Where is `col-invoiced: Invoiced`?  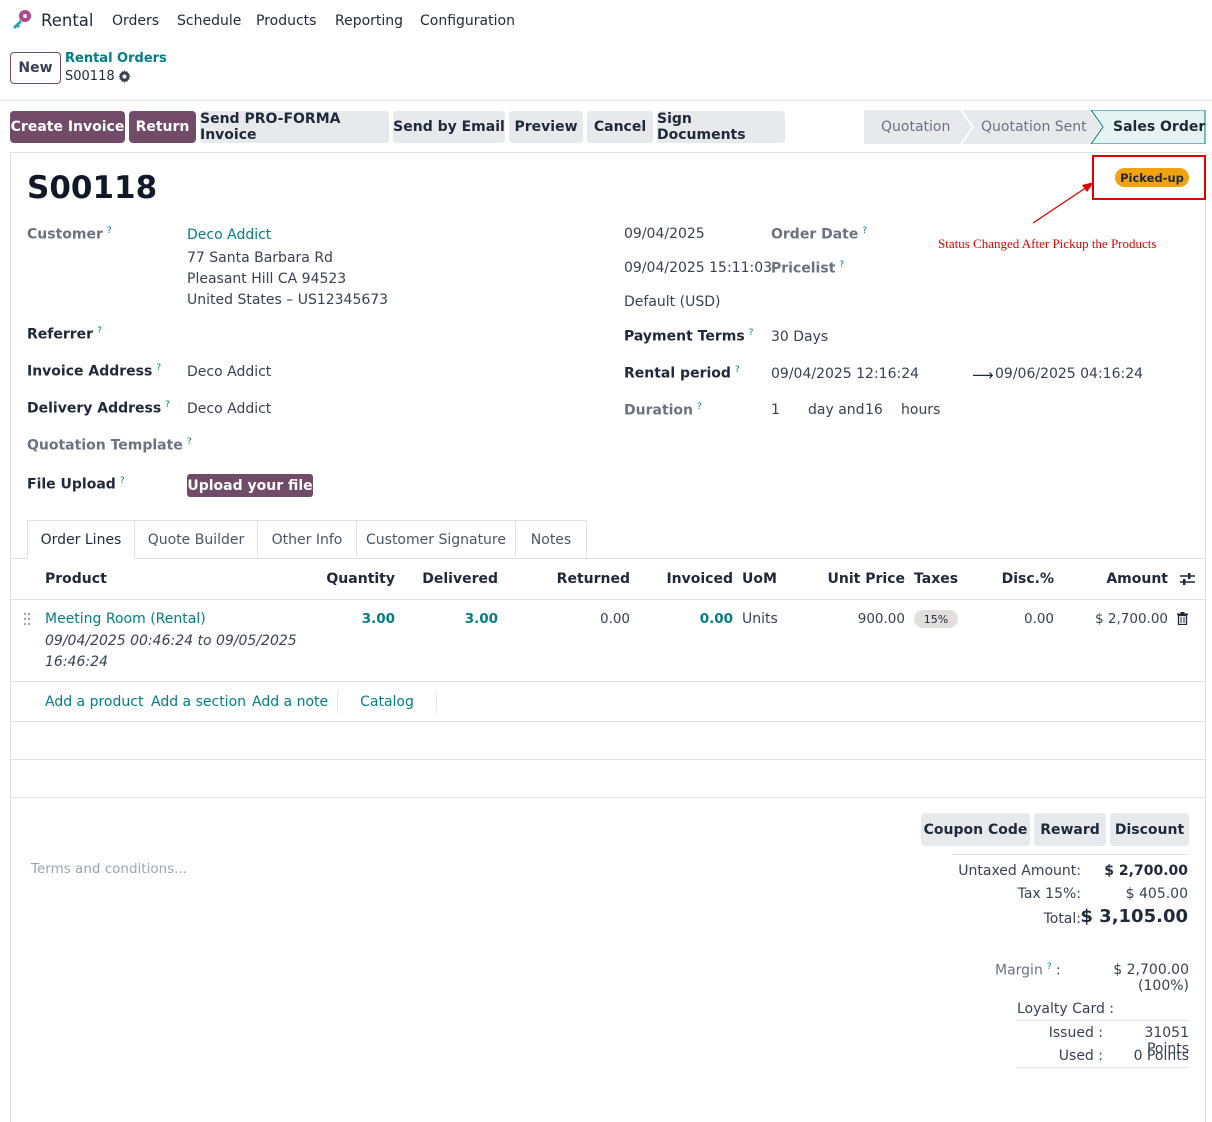 col-invoiced: Invoiced is located at coordinates (691, 579).